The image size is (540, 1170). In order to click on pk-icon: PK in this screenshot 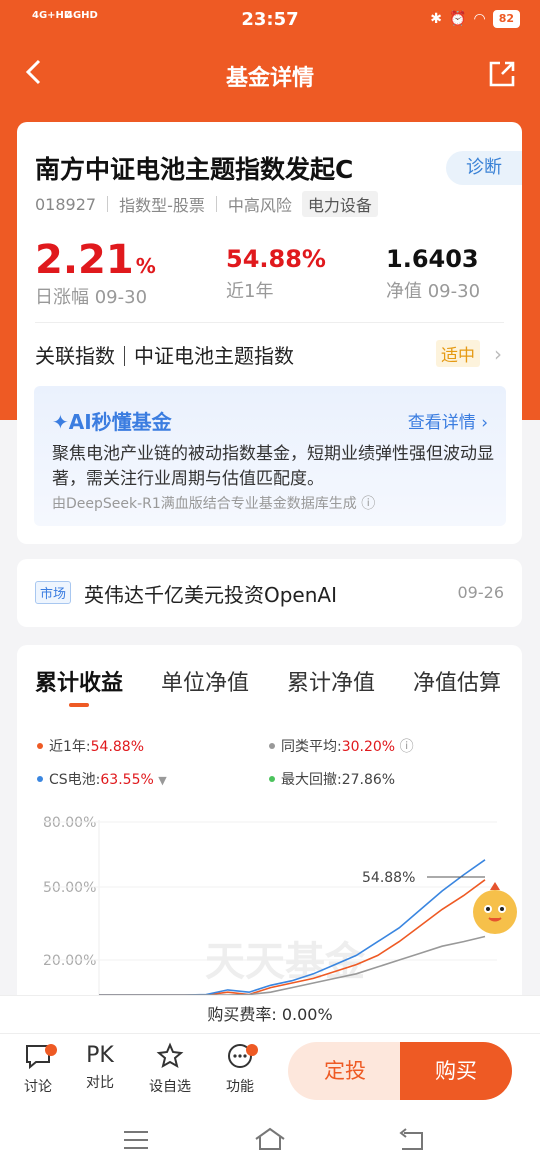, I will do `click(100, 1055)`.